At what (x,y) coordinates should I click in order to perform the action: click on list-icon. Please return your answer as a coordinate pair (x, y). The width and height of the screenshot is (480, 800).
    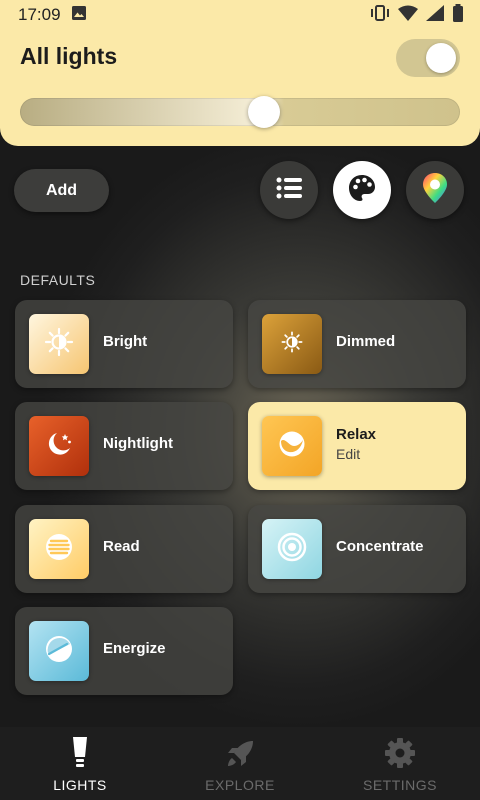
    Looking at the image, I should click on (289, 190).